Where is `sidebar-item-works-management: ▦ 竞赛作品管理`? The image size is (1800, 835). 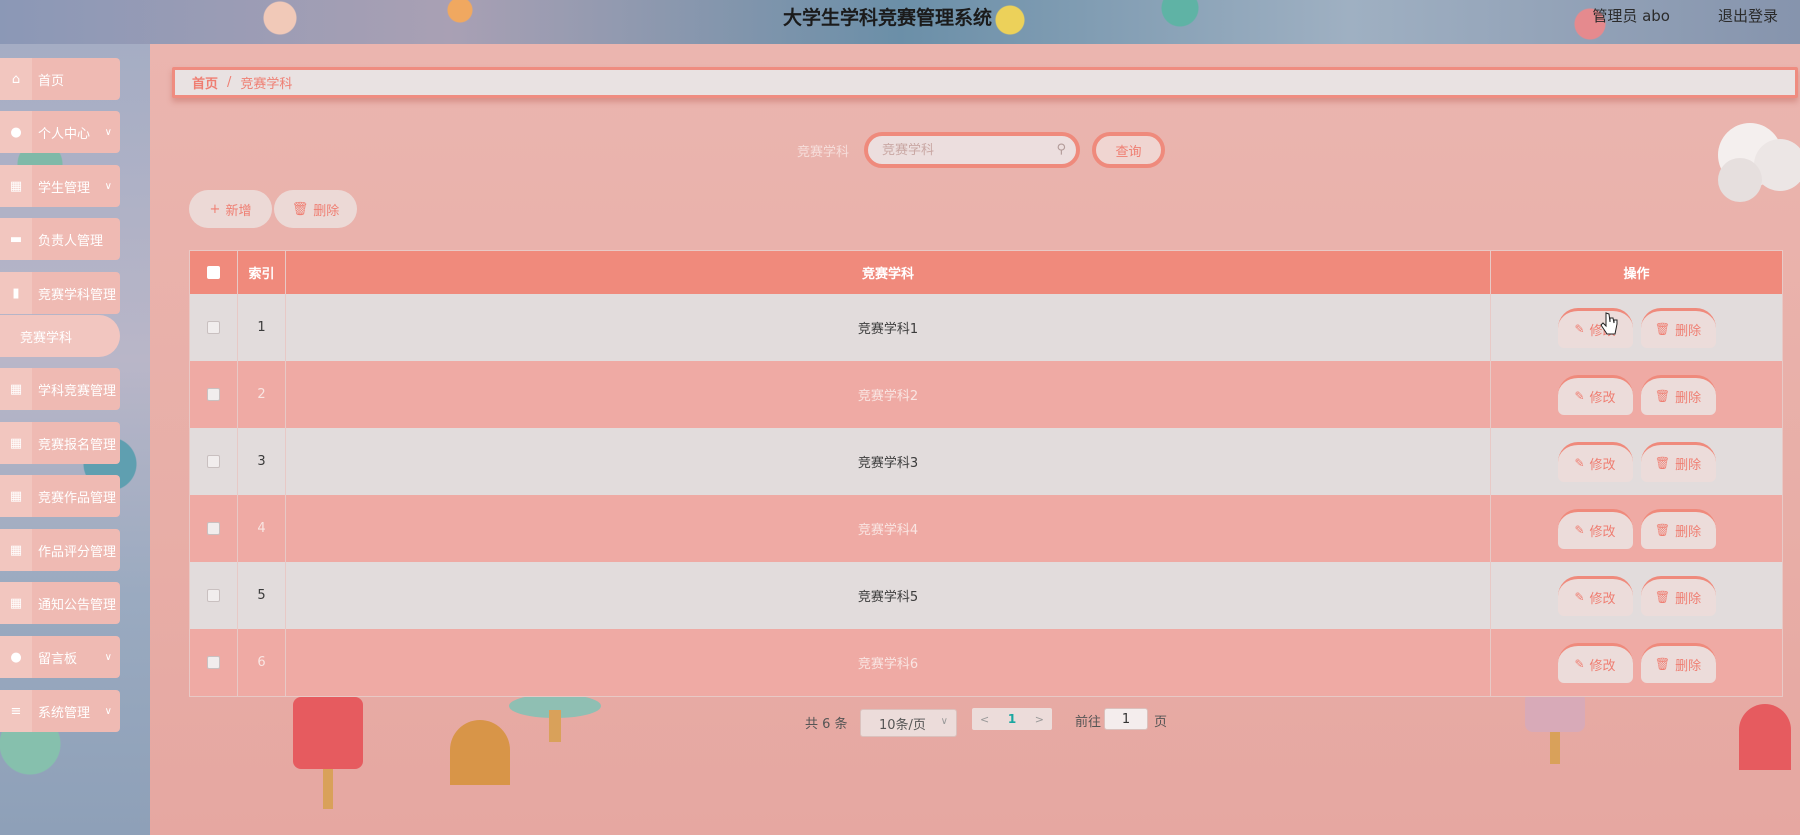 sidebar-item-works-management: ▦ 竞赛作品管理 is located at coordinates (60, 496).